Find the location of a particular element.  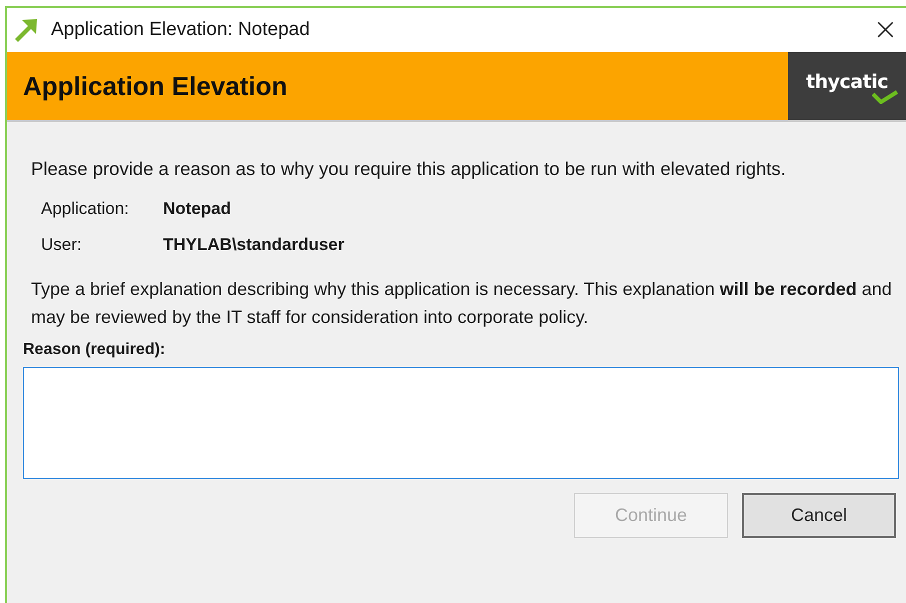

dialog-button: Cancel is located at coordinates (819, 515).